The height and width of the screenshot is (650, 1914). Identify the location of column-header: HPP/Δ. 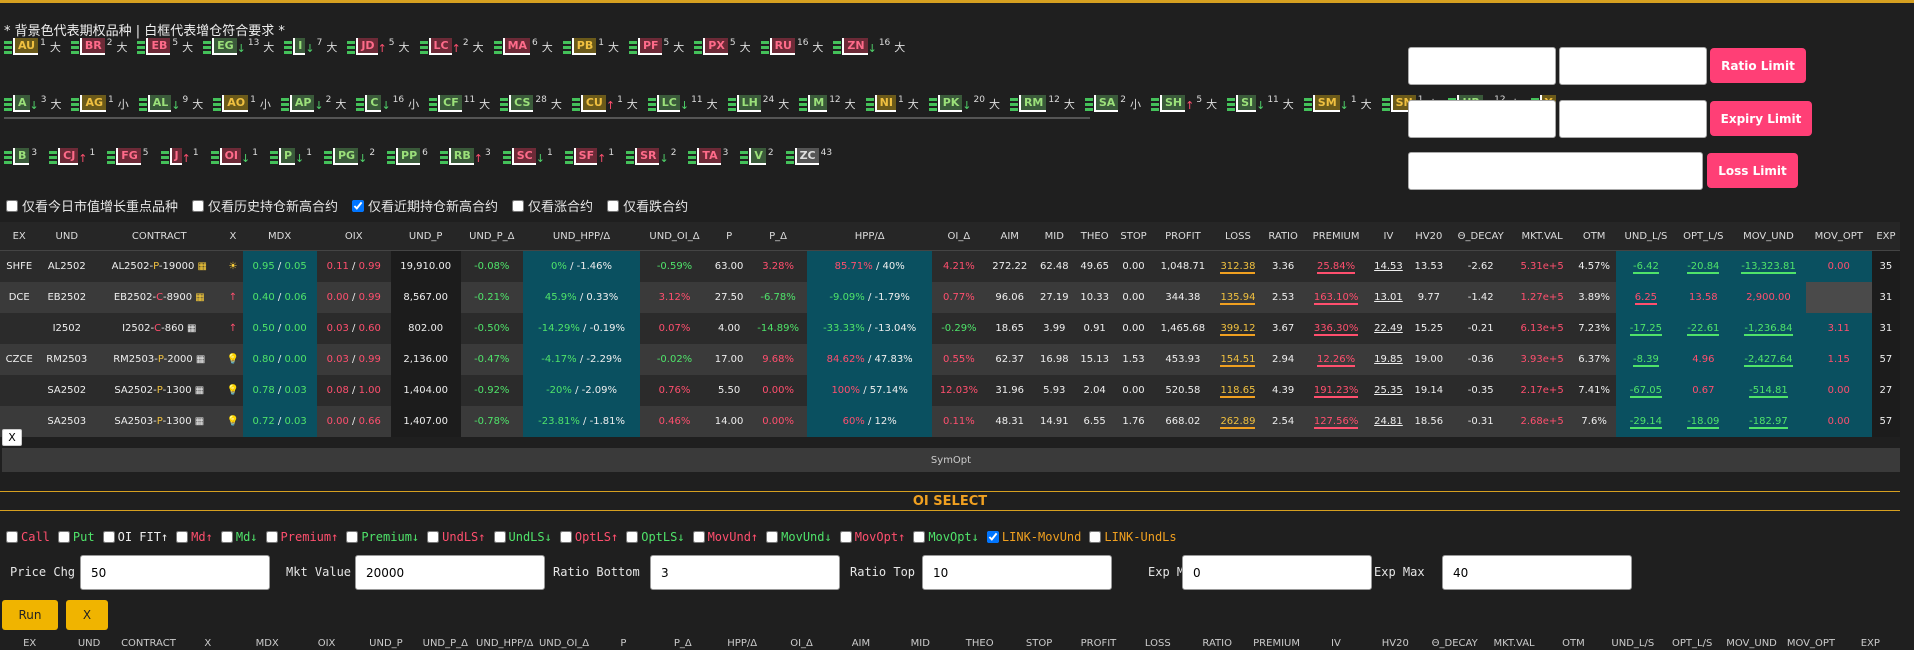
(869, 236).